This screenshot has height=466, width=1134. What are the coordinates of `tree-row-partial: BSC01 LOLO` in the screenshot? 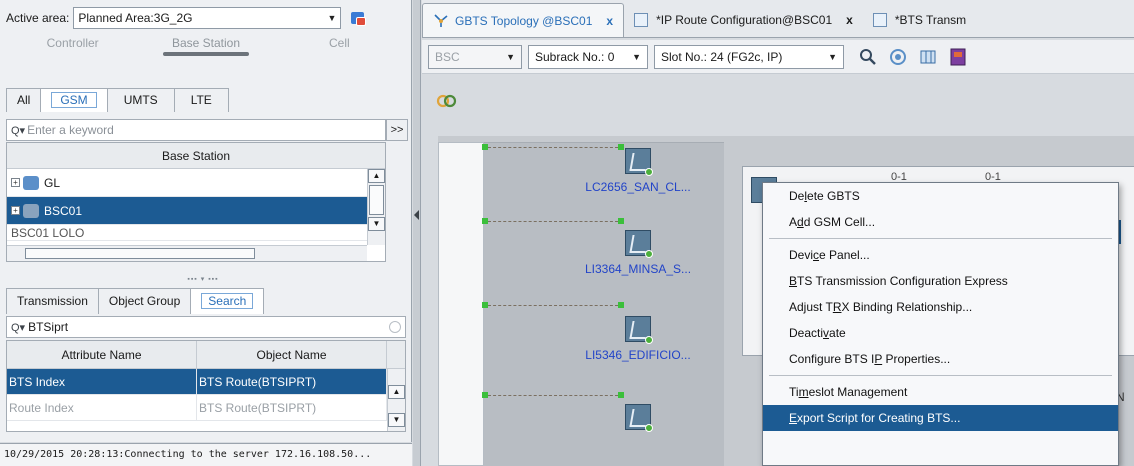 It's located at (196, 233).